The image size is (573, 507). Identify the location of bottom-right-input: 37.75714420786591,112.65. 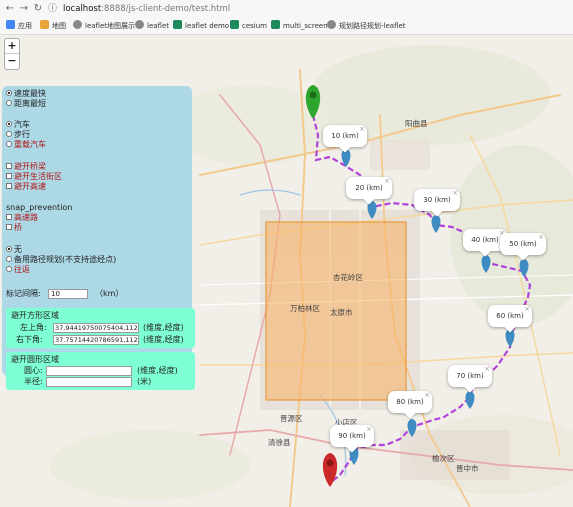
(96, 340).